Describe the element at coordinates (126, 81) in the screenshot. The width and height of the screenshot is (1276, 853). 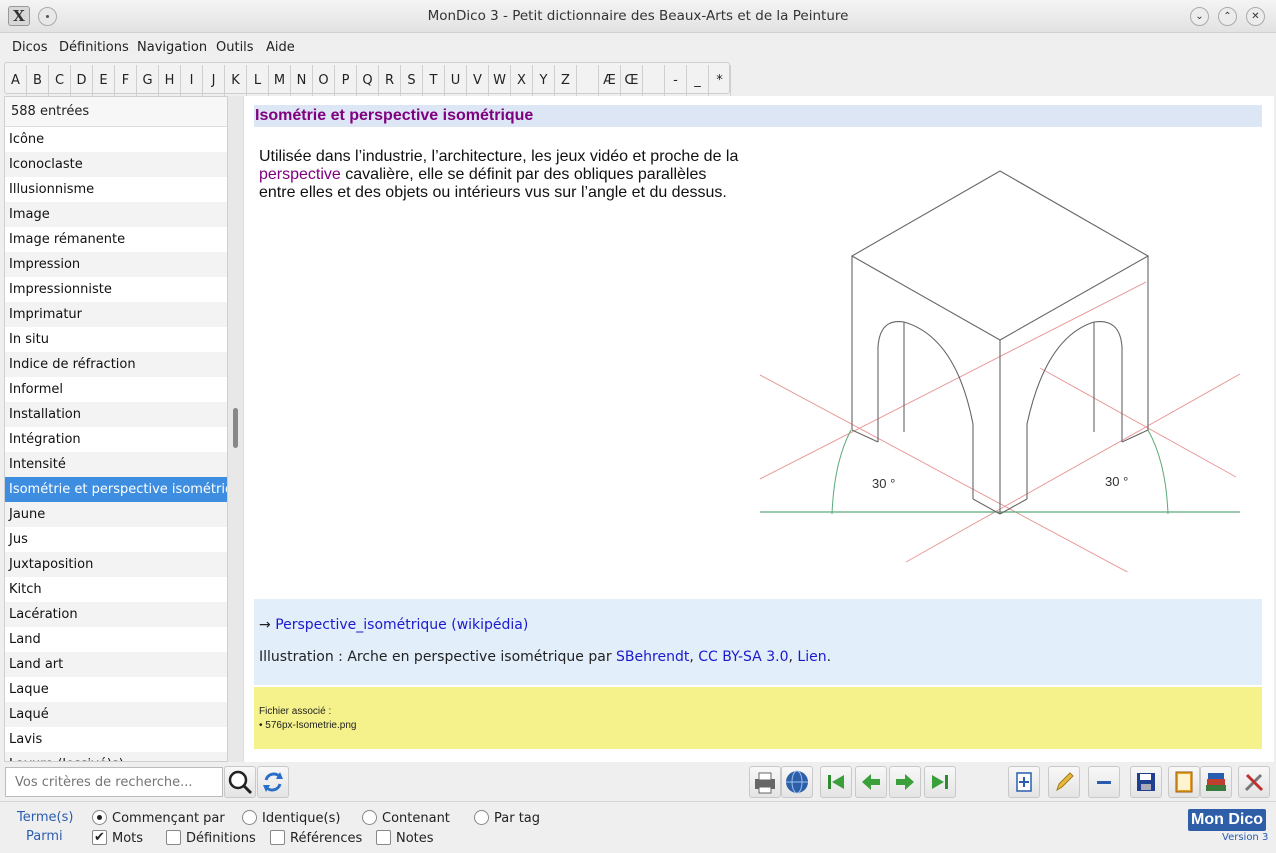
I see `letter-button: F` at that location.